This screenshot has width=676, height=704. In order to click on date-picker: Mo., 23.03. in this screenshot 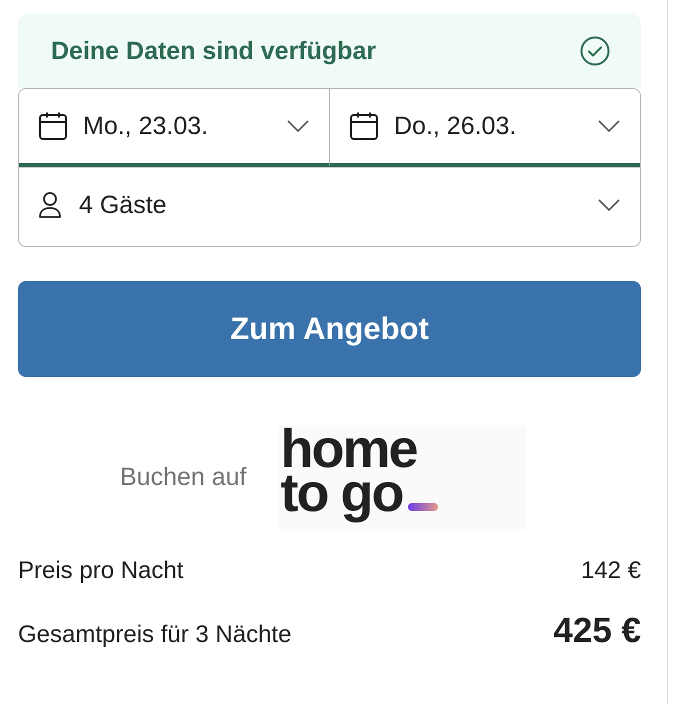, I will do `click(174, 128)`.